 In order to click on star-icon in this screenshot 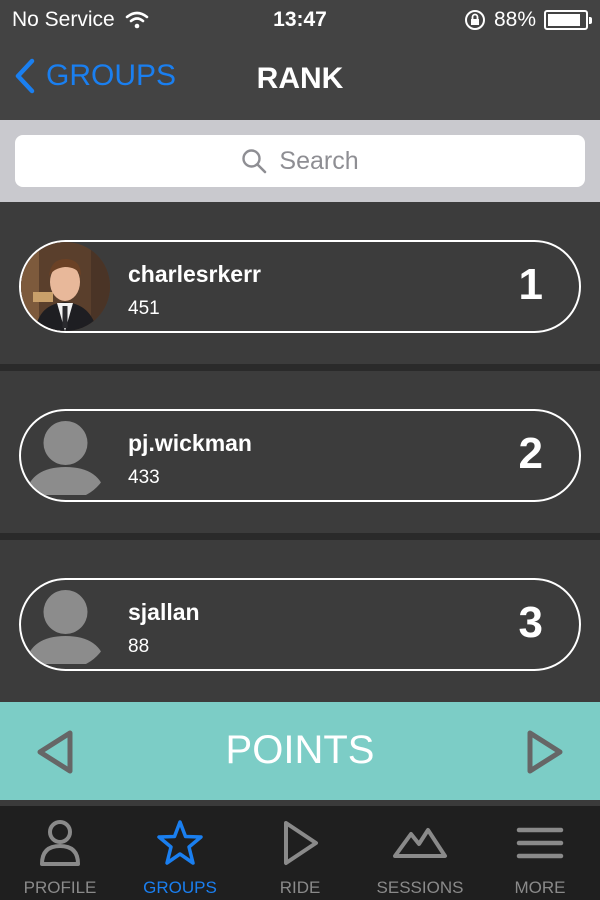, I will do `click(180, 842)`.